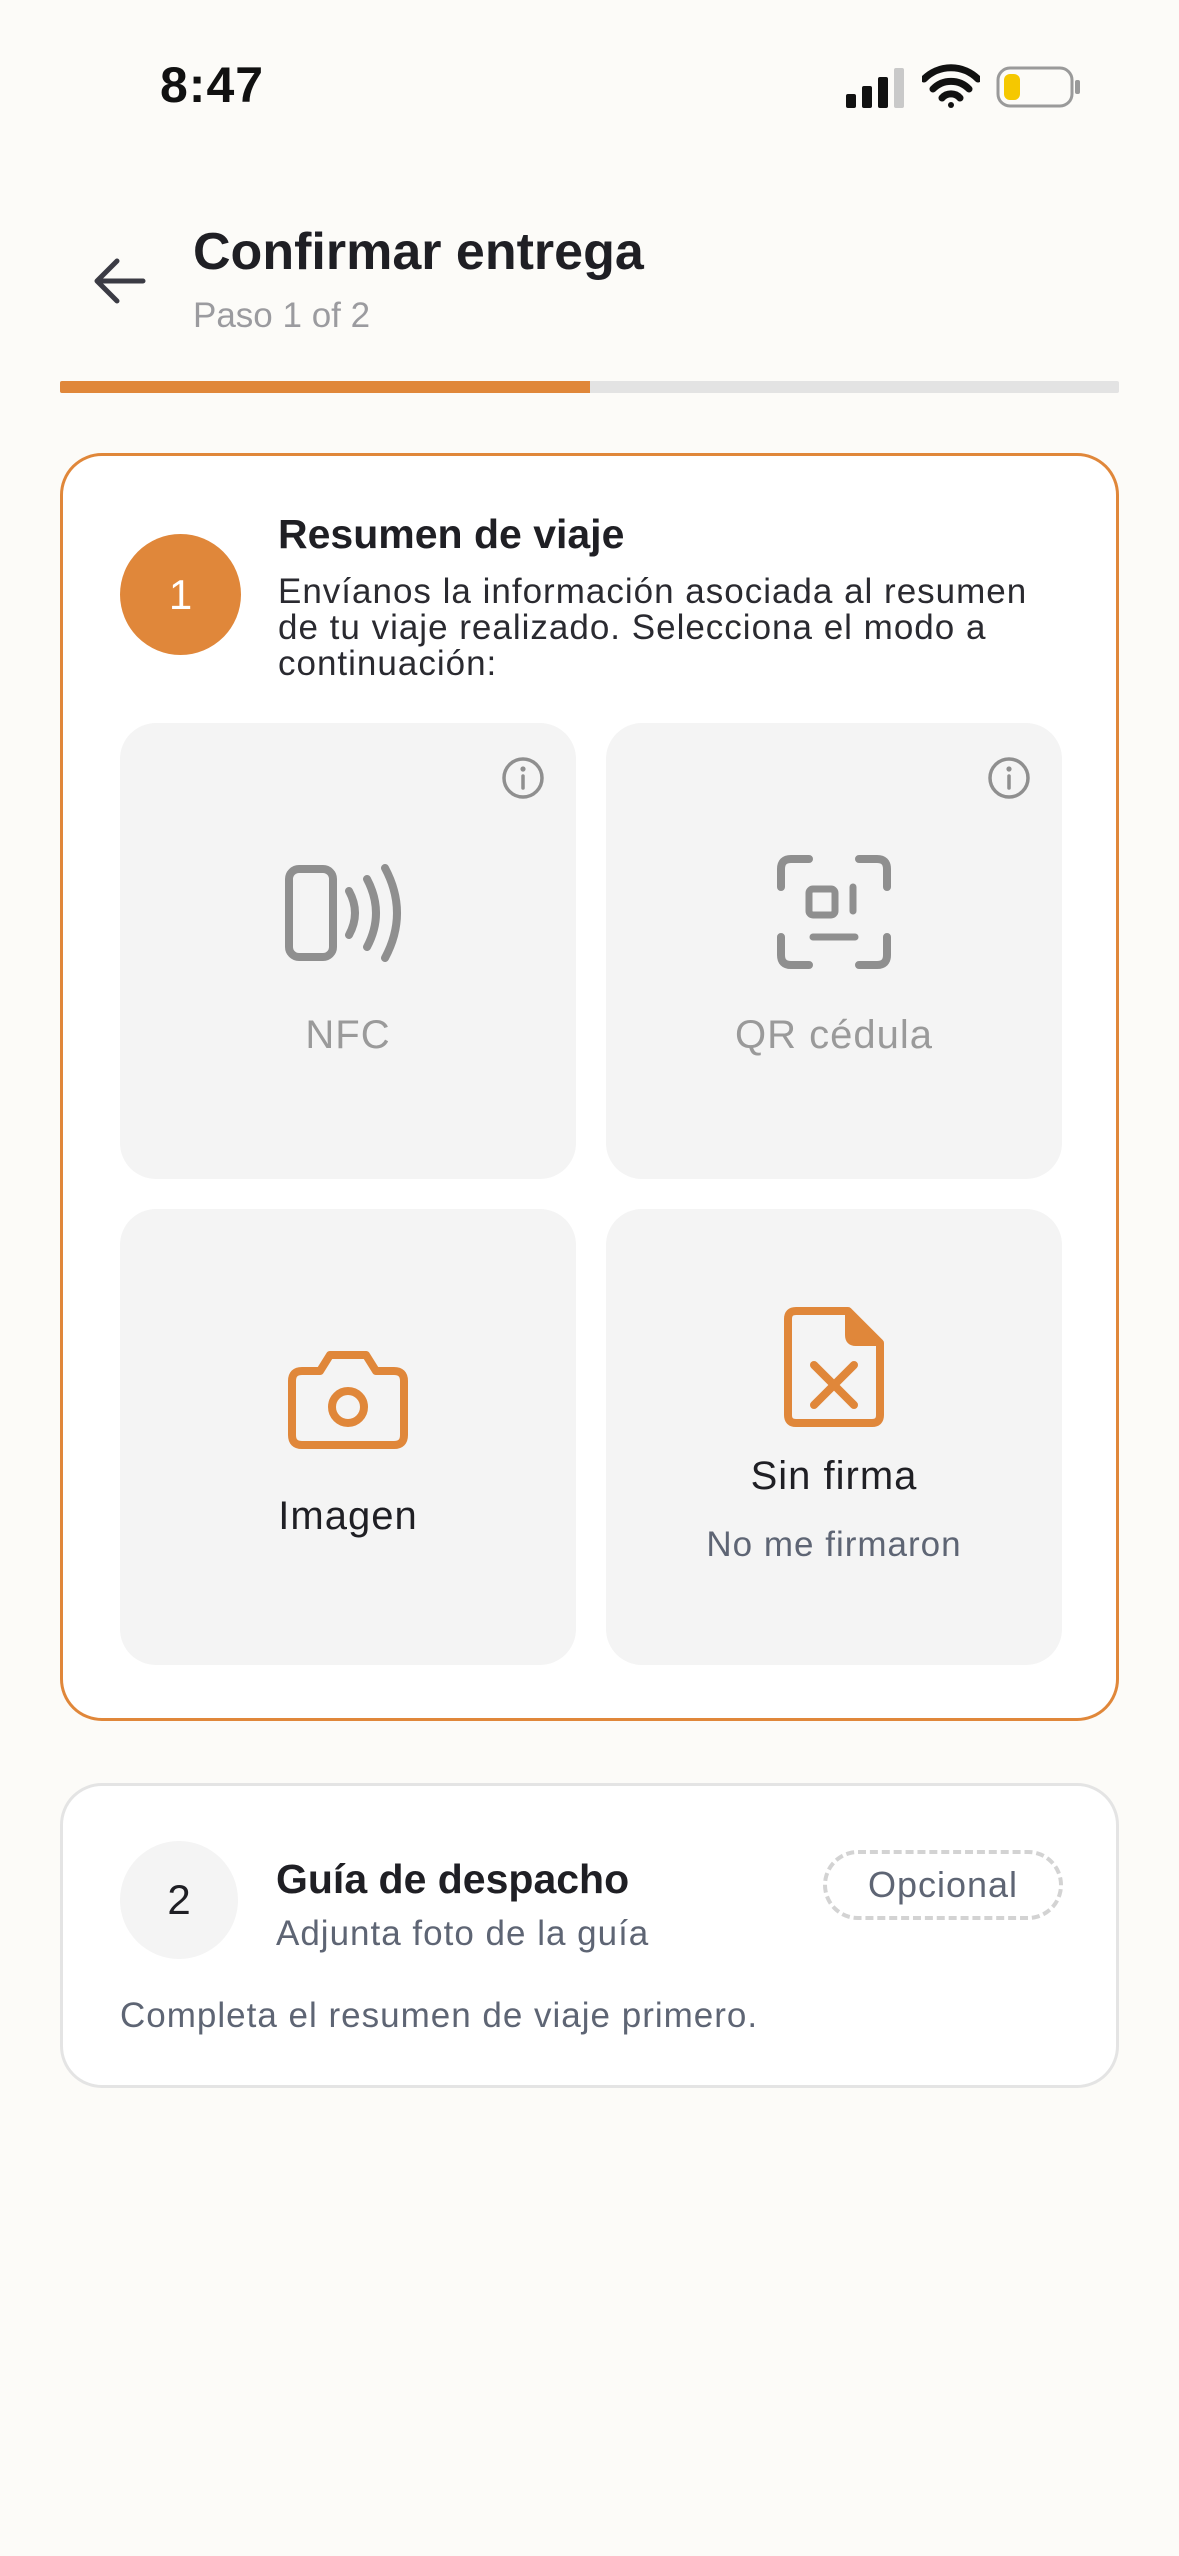  I want to click on status-bar: 8:47, so click(589, 75).